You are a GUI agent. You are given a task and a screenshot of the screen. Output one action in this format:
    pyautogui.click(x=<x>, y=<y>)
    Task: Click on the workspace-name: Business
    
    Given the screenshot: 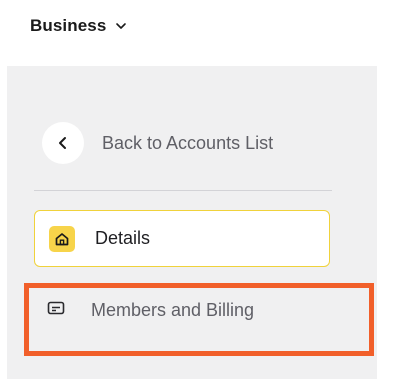 What is the action you would take?
    pyautogui.click(x=68, y=25)
    